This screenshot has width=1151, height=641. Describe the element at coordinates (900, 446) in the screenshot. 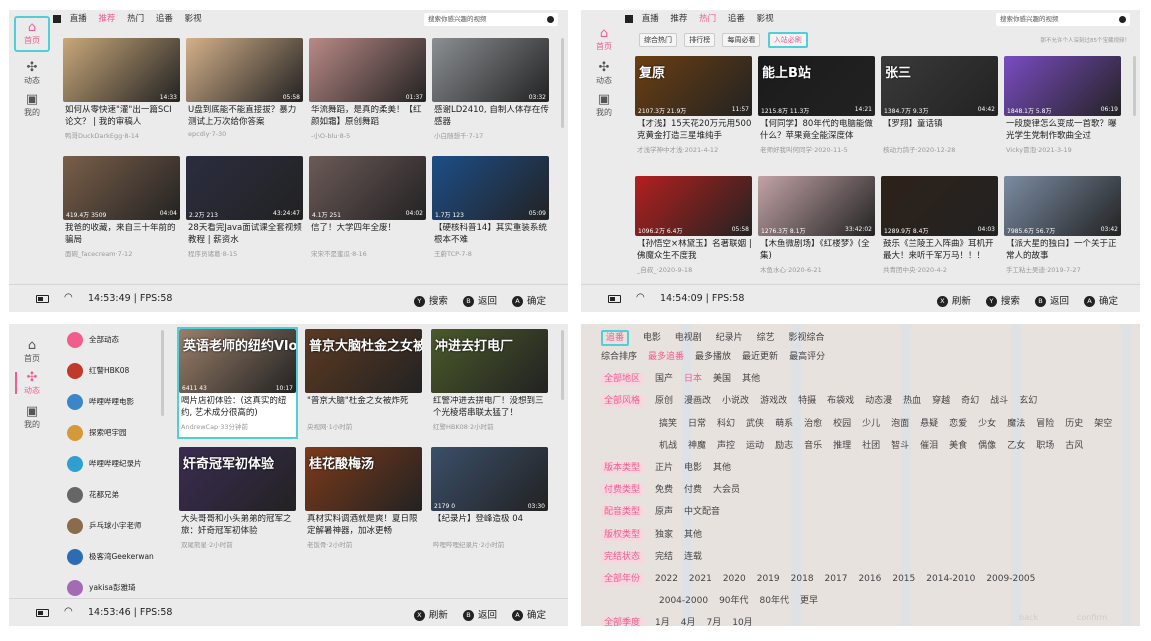

I see `filter-option: 智斗` at that location.